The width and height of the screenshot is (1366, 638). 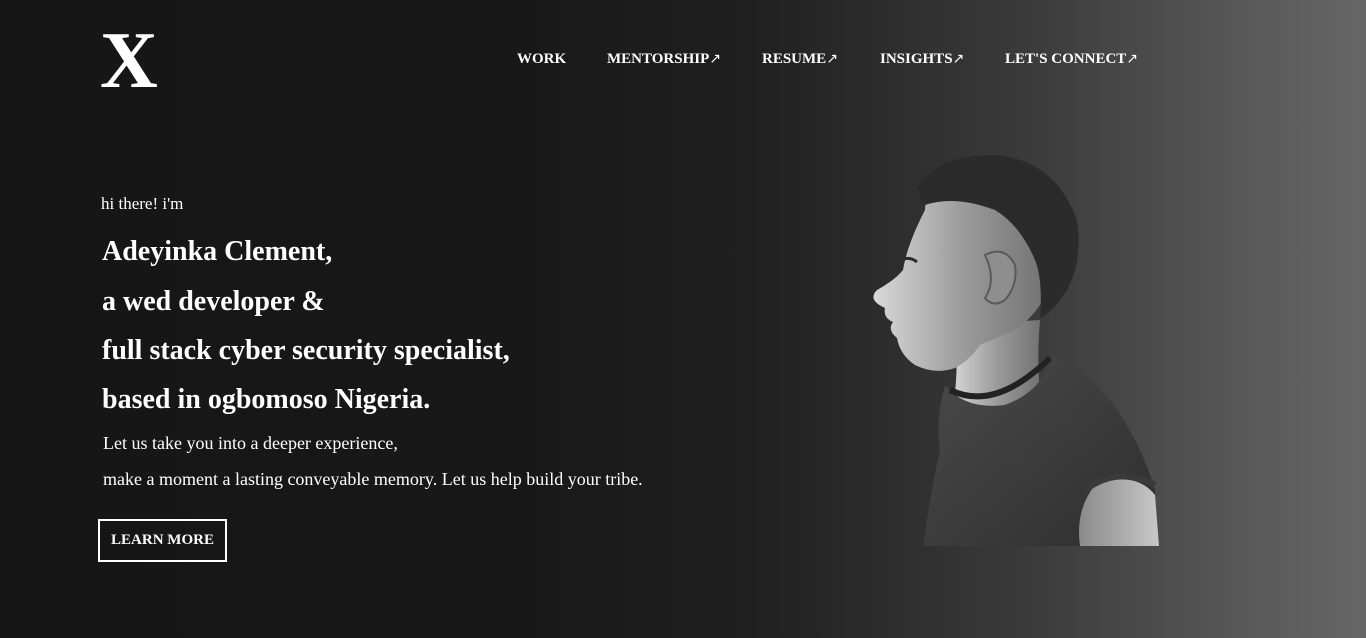 What do you see at coordinates (266, 399) in the screenshot?
I see `headline-line-4: based in ogbomoso Nigeria.` at bounding box center [266, 399].